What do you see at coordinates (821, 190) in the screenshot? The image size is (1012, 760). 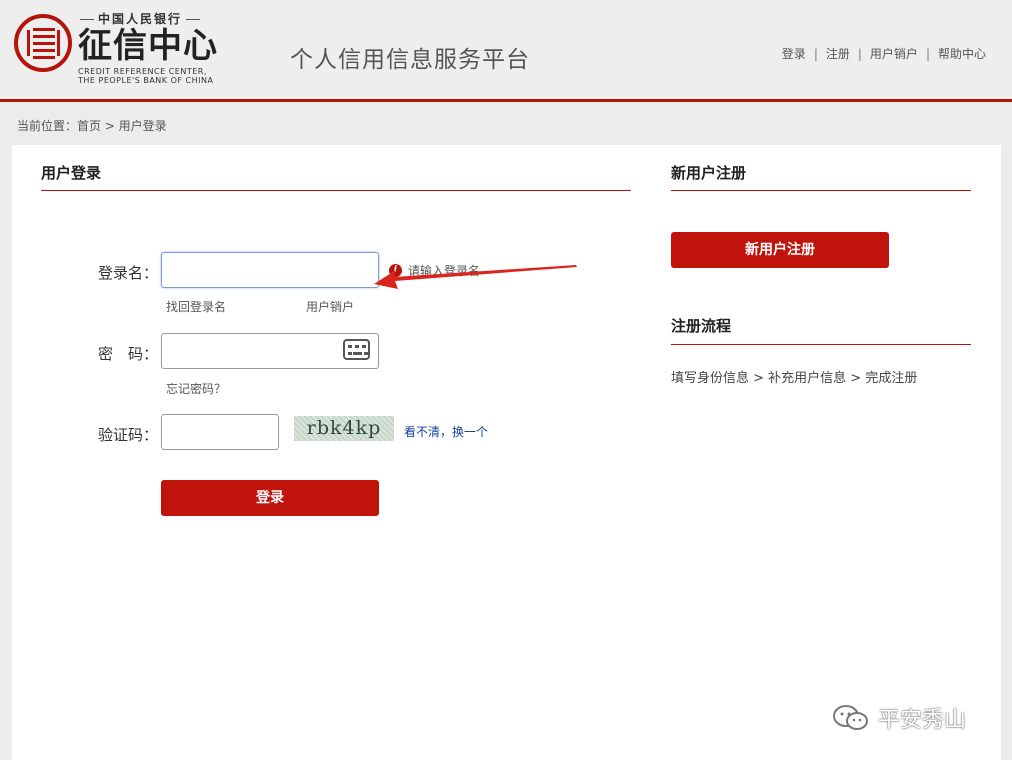 I see `register-divider` at bounding box center [821, 190].